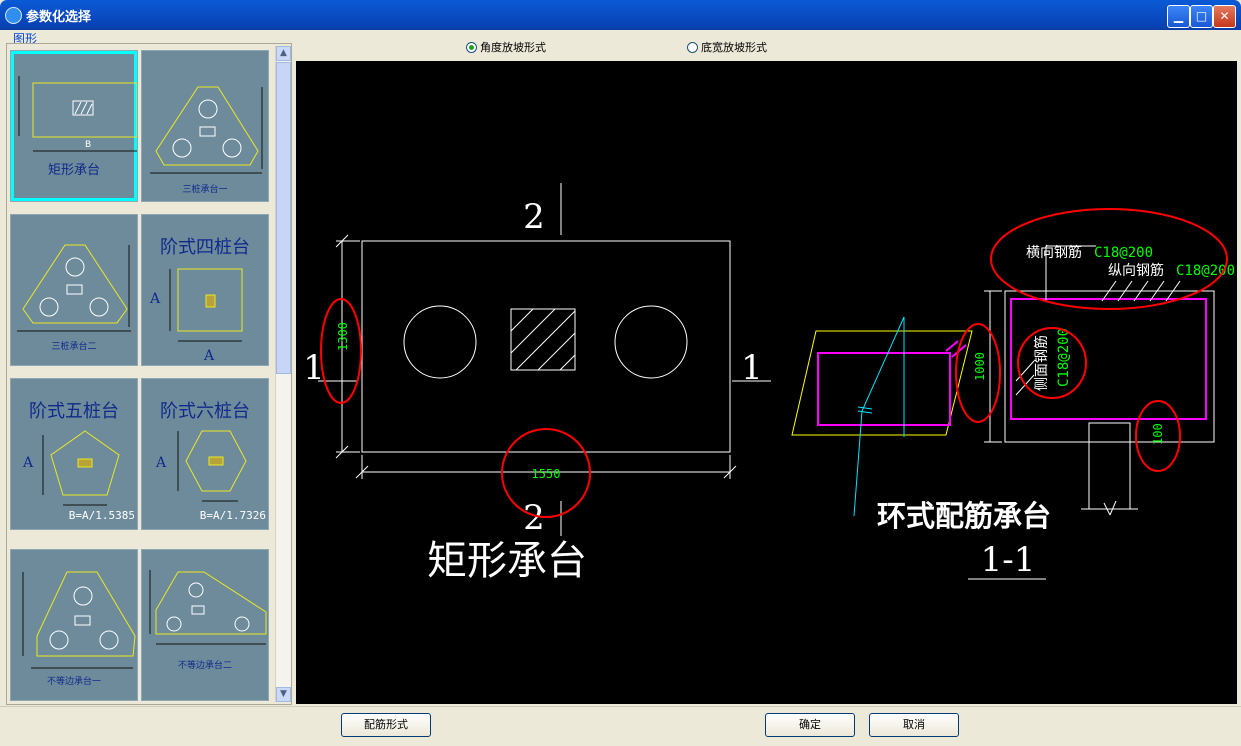  I want to click on section-title: 1-1, so click(1008, 560).